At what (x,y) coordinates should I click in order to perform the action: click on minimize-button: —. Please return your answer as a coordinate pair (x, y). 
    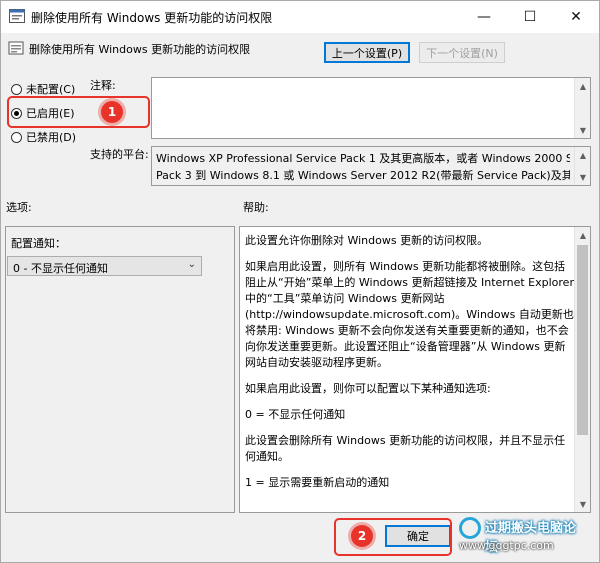
    Looking at the image, I should click on (484, 17).